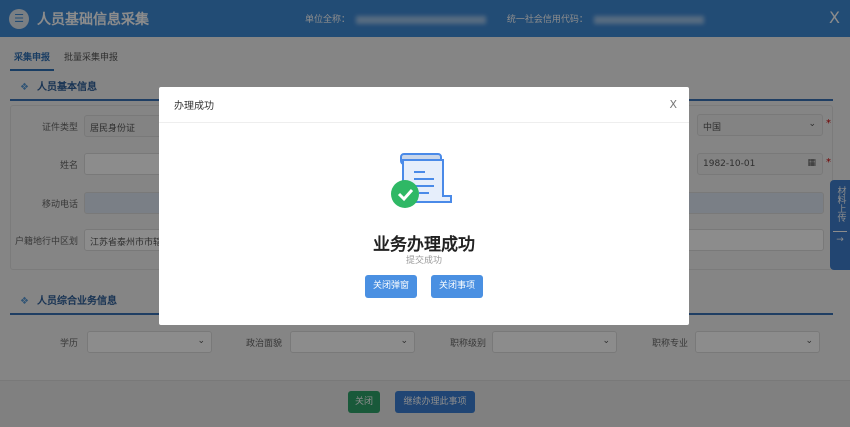 The height and width of the screenshot is (427, 850). Describe the element at coordinates (457, 286) in the screenshot. I see `close-item-button: 关闭事项` at that location.